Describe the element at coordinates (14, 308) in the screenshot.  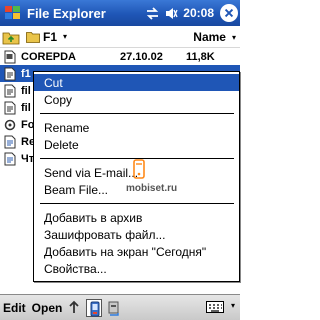
I see `edit-menu-button: Edit` at that location.